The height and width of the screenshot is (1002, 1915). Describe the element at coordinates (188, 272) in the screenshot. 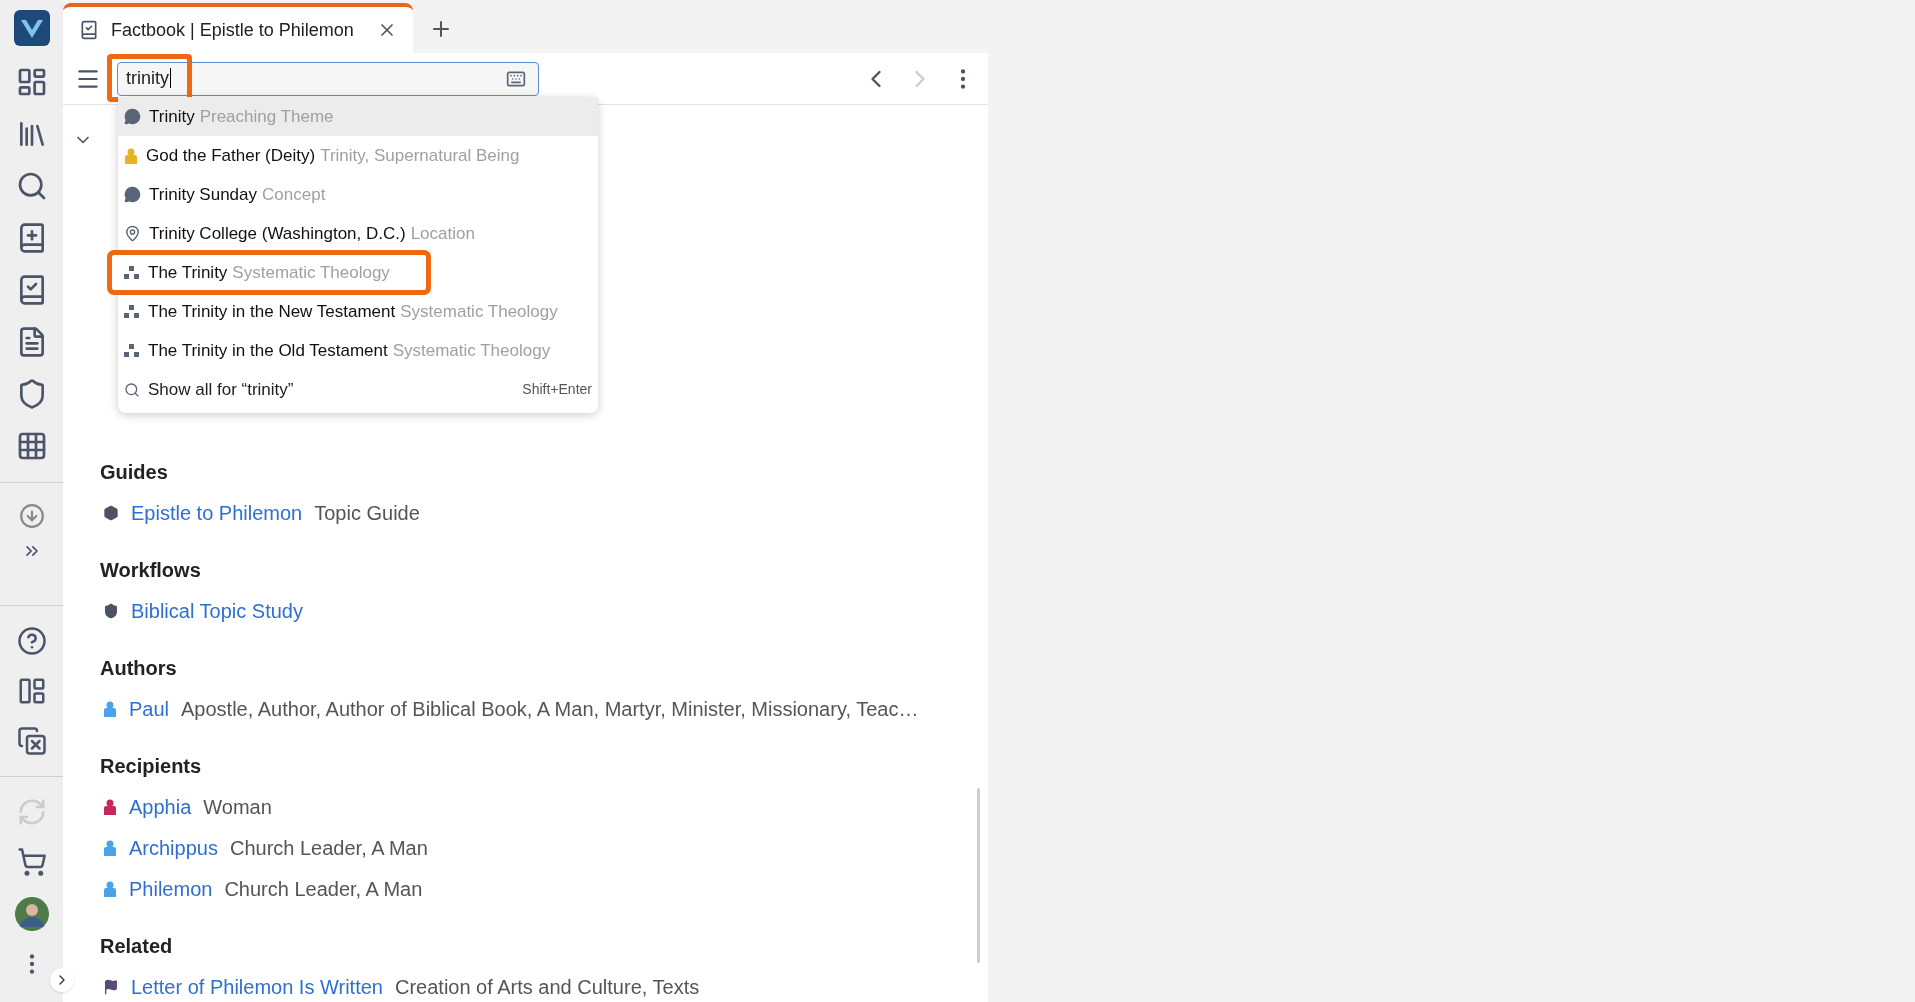

I see `suggestion-title: The Trinity` at that location.